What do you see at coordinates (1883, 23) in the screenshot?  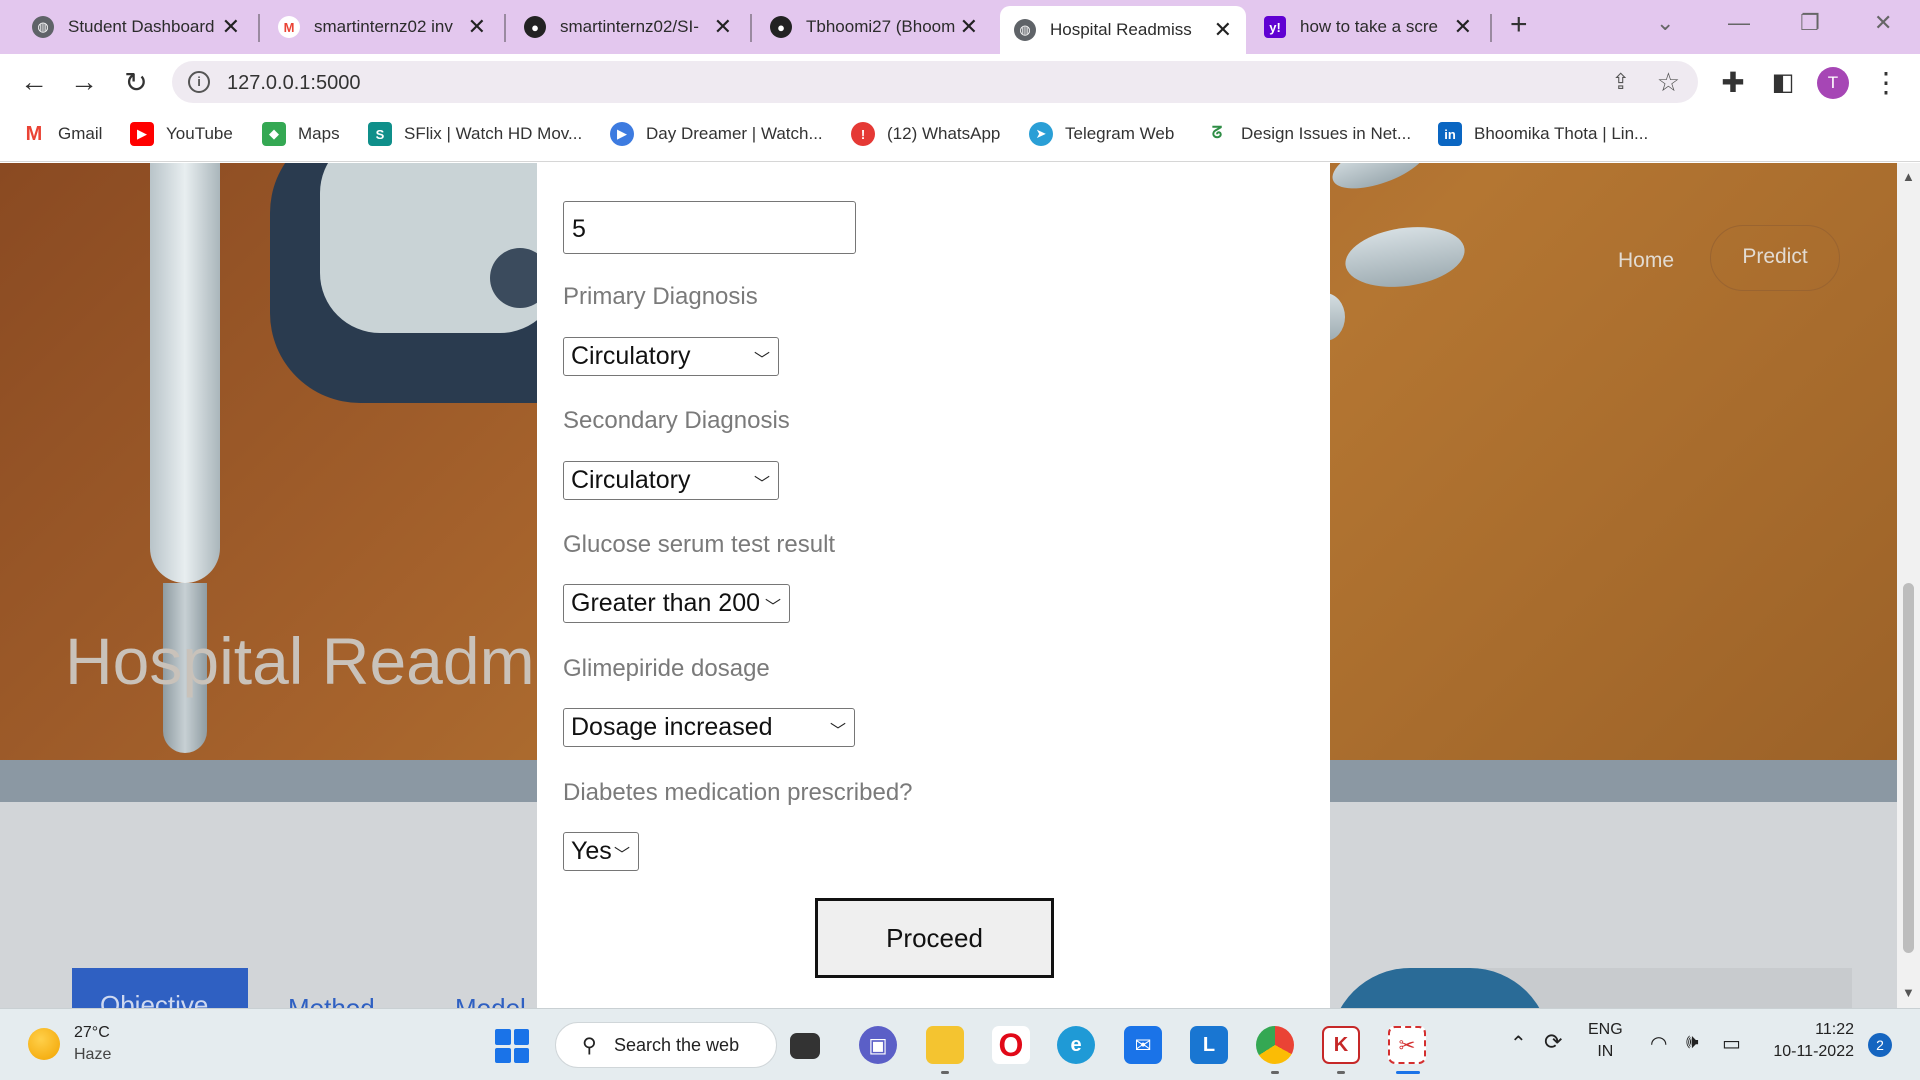 I see `close-window-icon: ✕` at bounding box center [1883, 23].